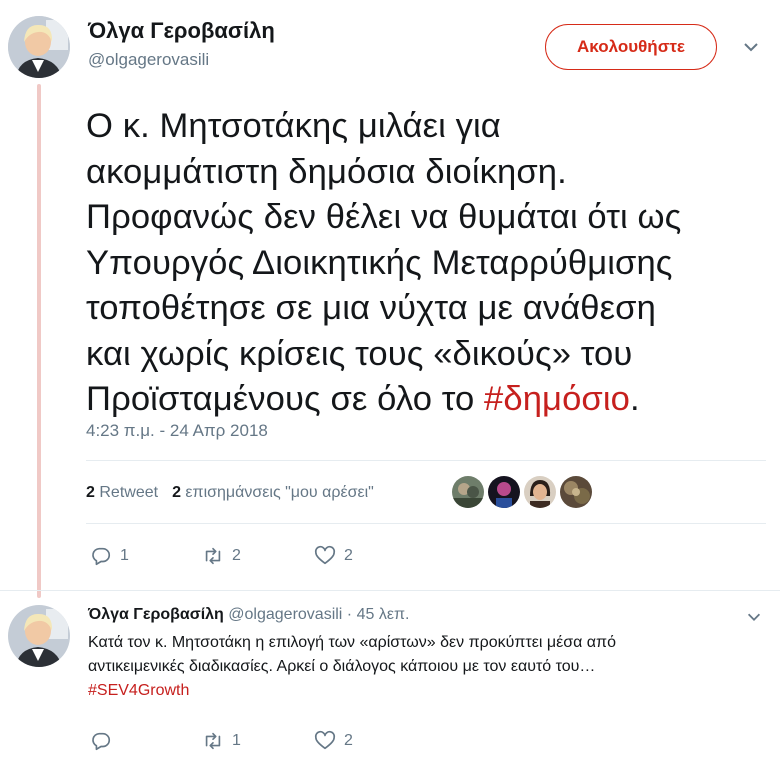  Describe the element at coordinates (146, 741) in the screenshot. I see `reply-button` at that location.